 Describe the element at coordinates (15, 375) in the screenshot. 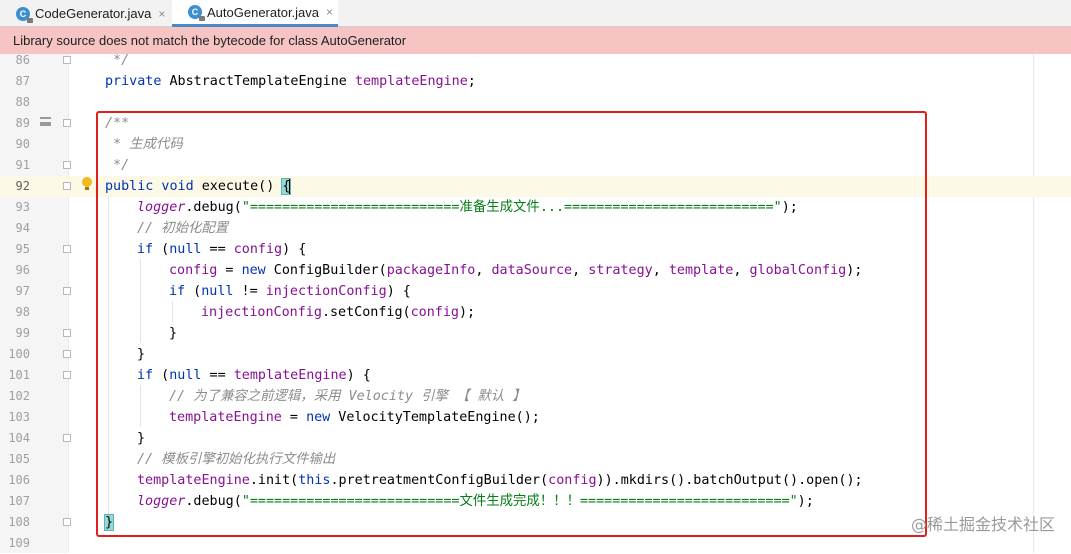

I see `line-number: 101` at that location.